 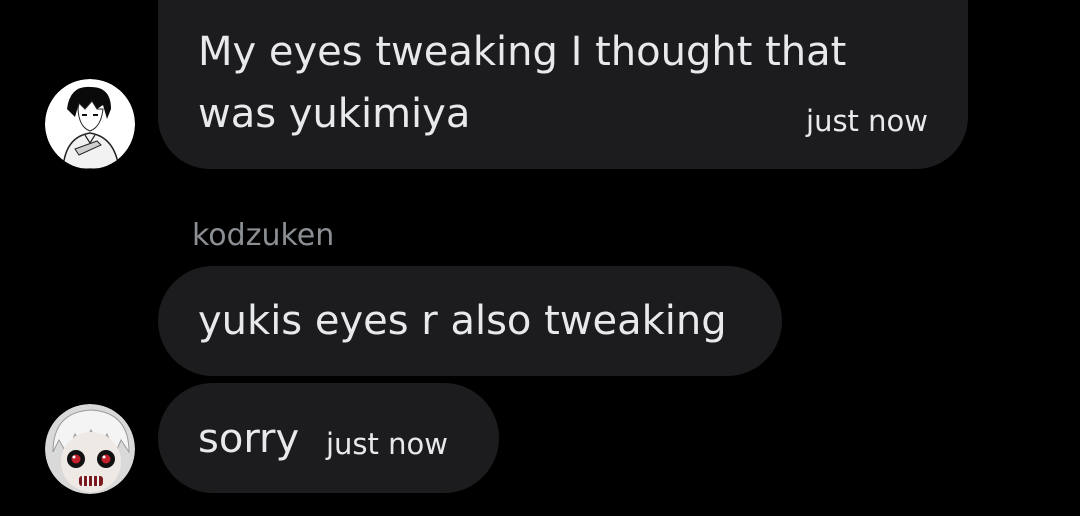 I want to click on message-text: sorry, so click(x=249, y=439).